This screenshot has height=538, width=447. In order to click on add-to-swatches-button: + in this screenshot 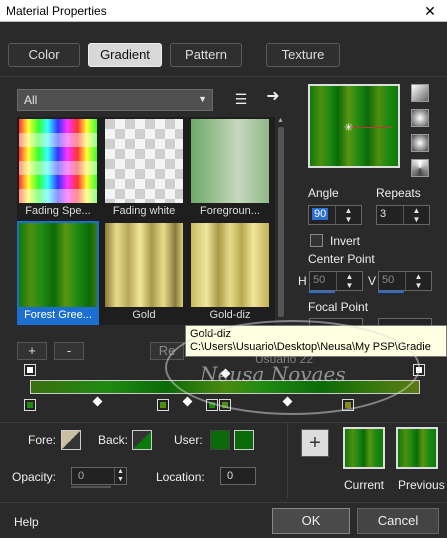, I will do `click(315, 443)`.